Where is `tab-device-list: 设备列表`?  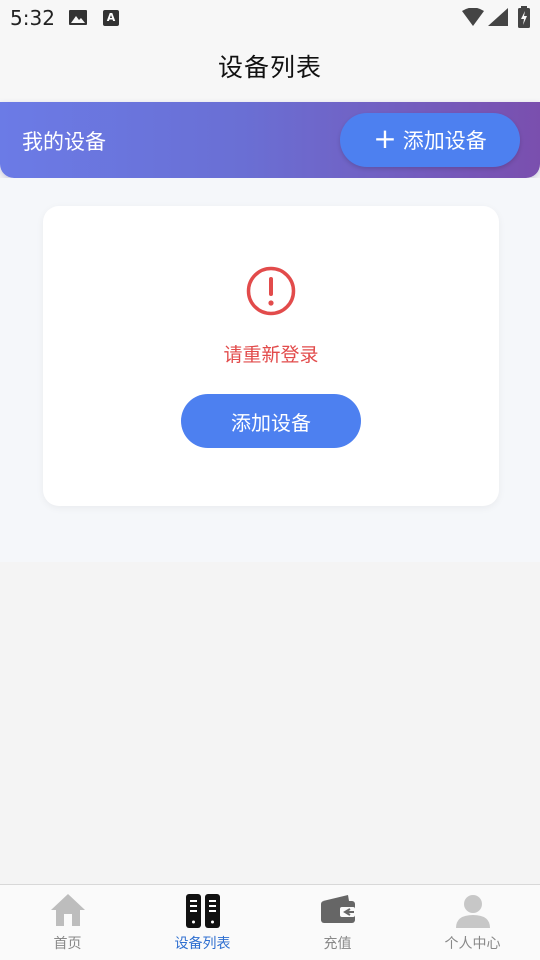
tab-device-list: 设备列表 is located at coordinates (202, 922).